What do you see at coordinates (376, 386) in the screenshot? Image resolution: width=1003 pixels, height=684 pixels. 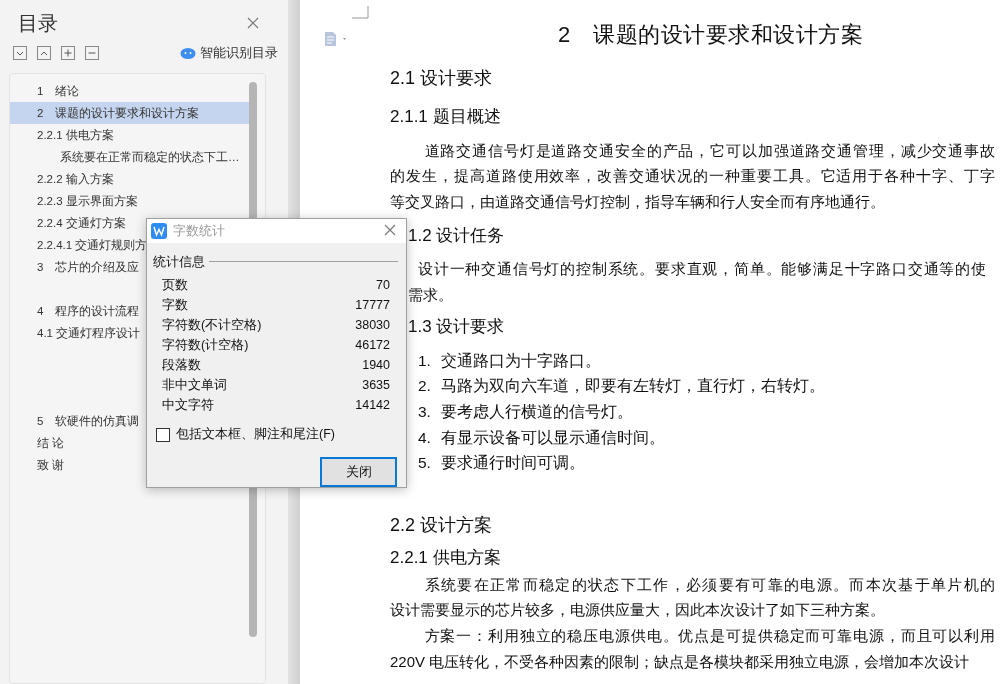 I see `stat-value: 3635` at bounding box center [376, 386].